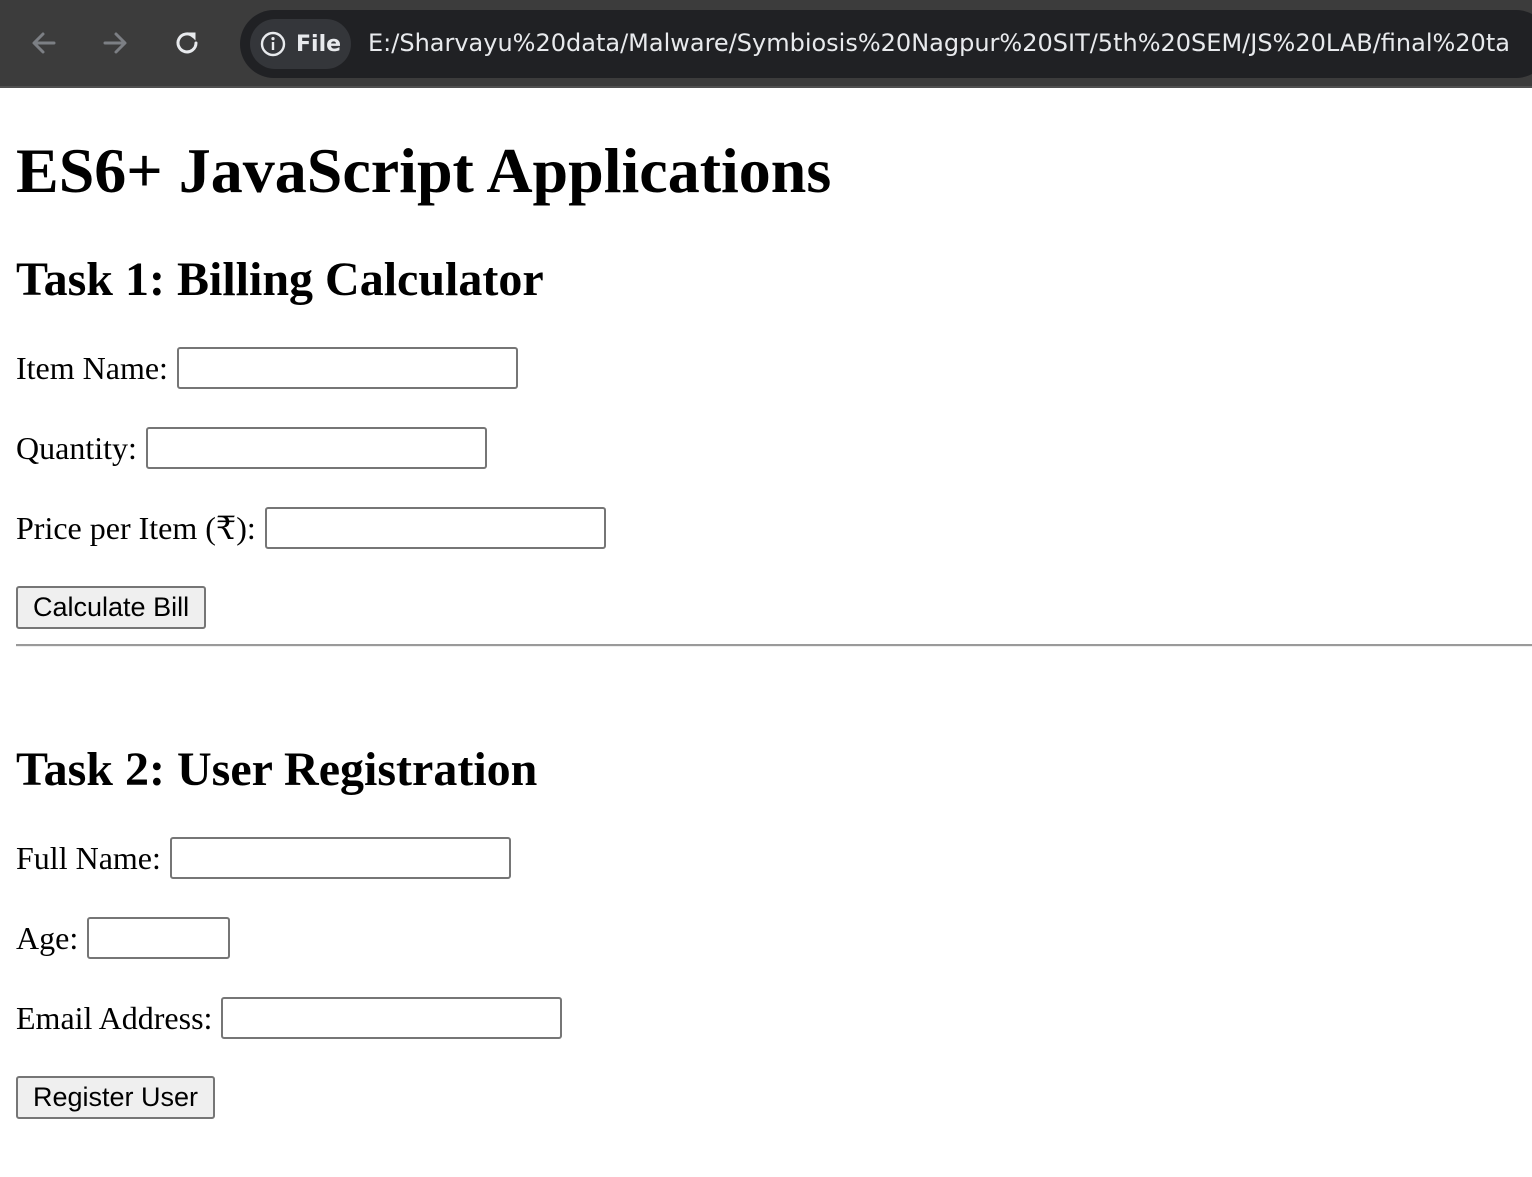 Image resolution: width=1532 pixels, height=1177 pixels. I want to click on age-input, so click(159, 938).